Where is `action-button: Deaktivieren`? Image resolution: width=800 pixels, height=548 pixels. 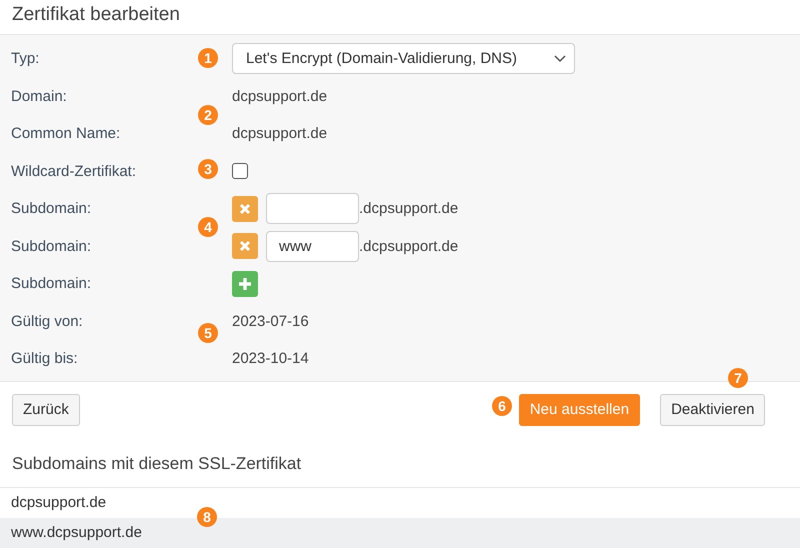
action-button: Deaktivieren is located at coordinates (713, 410).